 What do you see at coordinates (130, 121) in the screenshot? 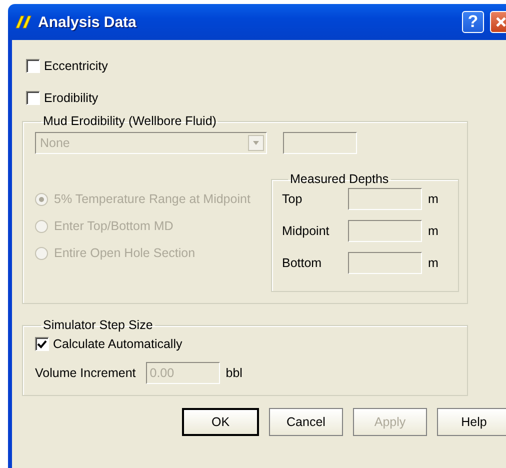
I see `group-title: Mud Erodibility (Wellbore Fluid)` at bounding box center [130, 121].